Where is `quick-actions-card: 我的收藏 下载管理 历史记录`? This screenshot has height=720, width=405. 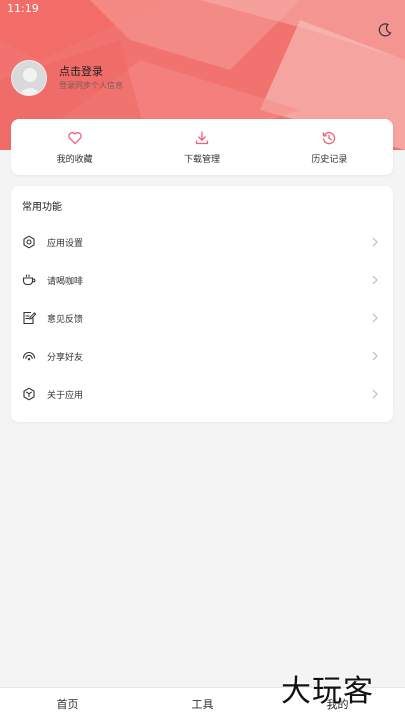 quick-actions-card: 我的收藏 下载管理 历史记录 is located at coordinates (202, 147).